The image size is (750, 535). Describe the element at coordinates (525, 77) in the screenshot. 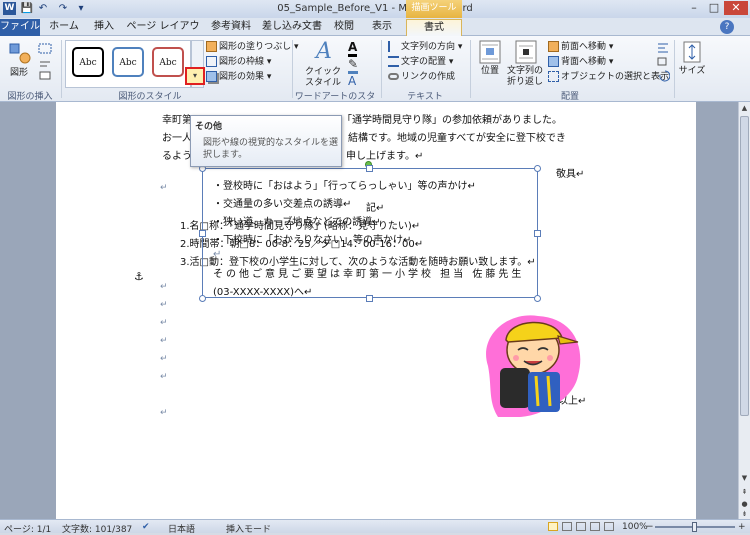

I see `wrap-text-button-label: 文字列の 折り返し` at that location.